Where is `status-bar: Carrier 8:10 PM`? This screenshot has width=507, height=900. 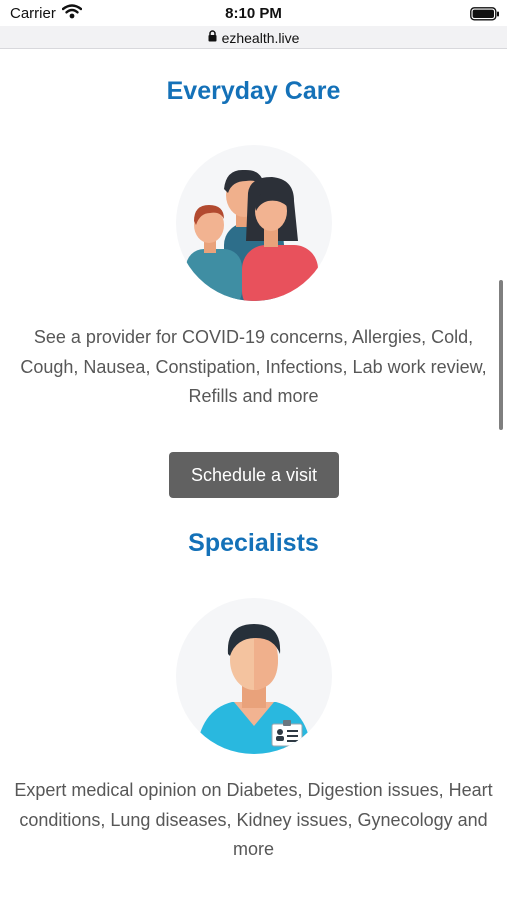 status-bar: Carrier 8:10 PM is located at coordinates (253, 13).